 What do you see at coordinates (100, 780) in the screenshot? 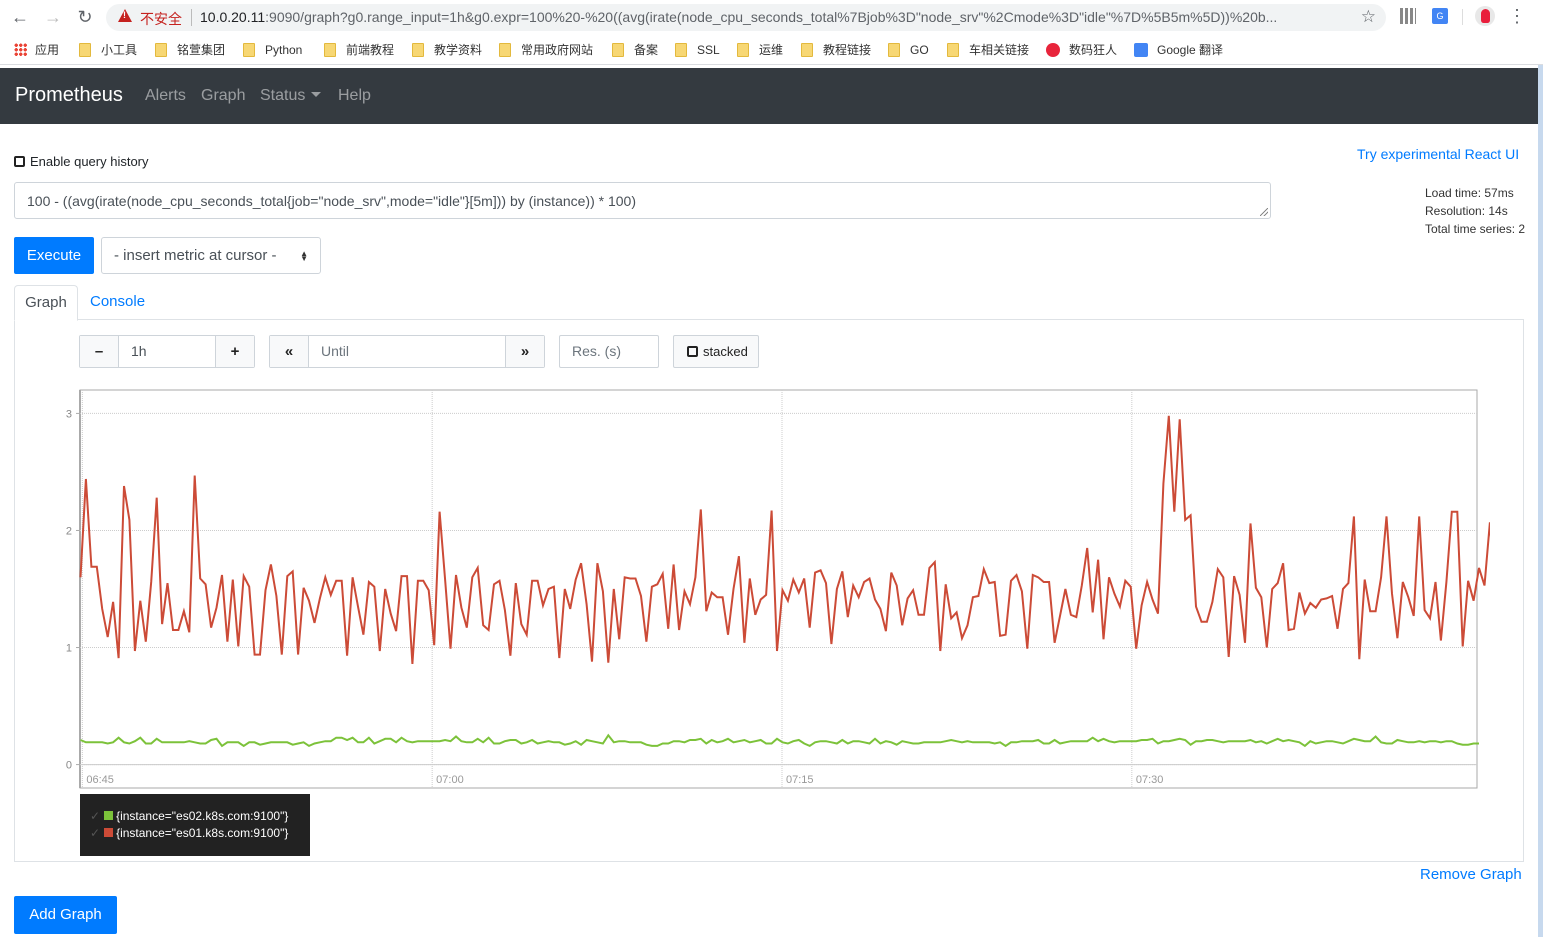
I see `x-tick-label: 06:45` at bounding box center [100, 780].